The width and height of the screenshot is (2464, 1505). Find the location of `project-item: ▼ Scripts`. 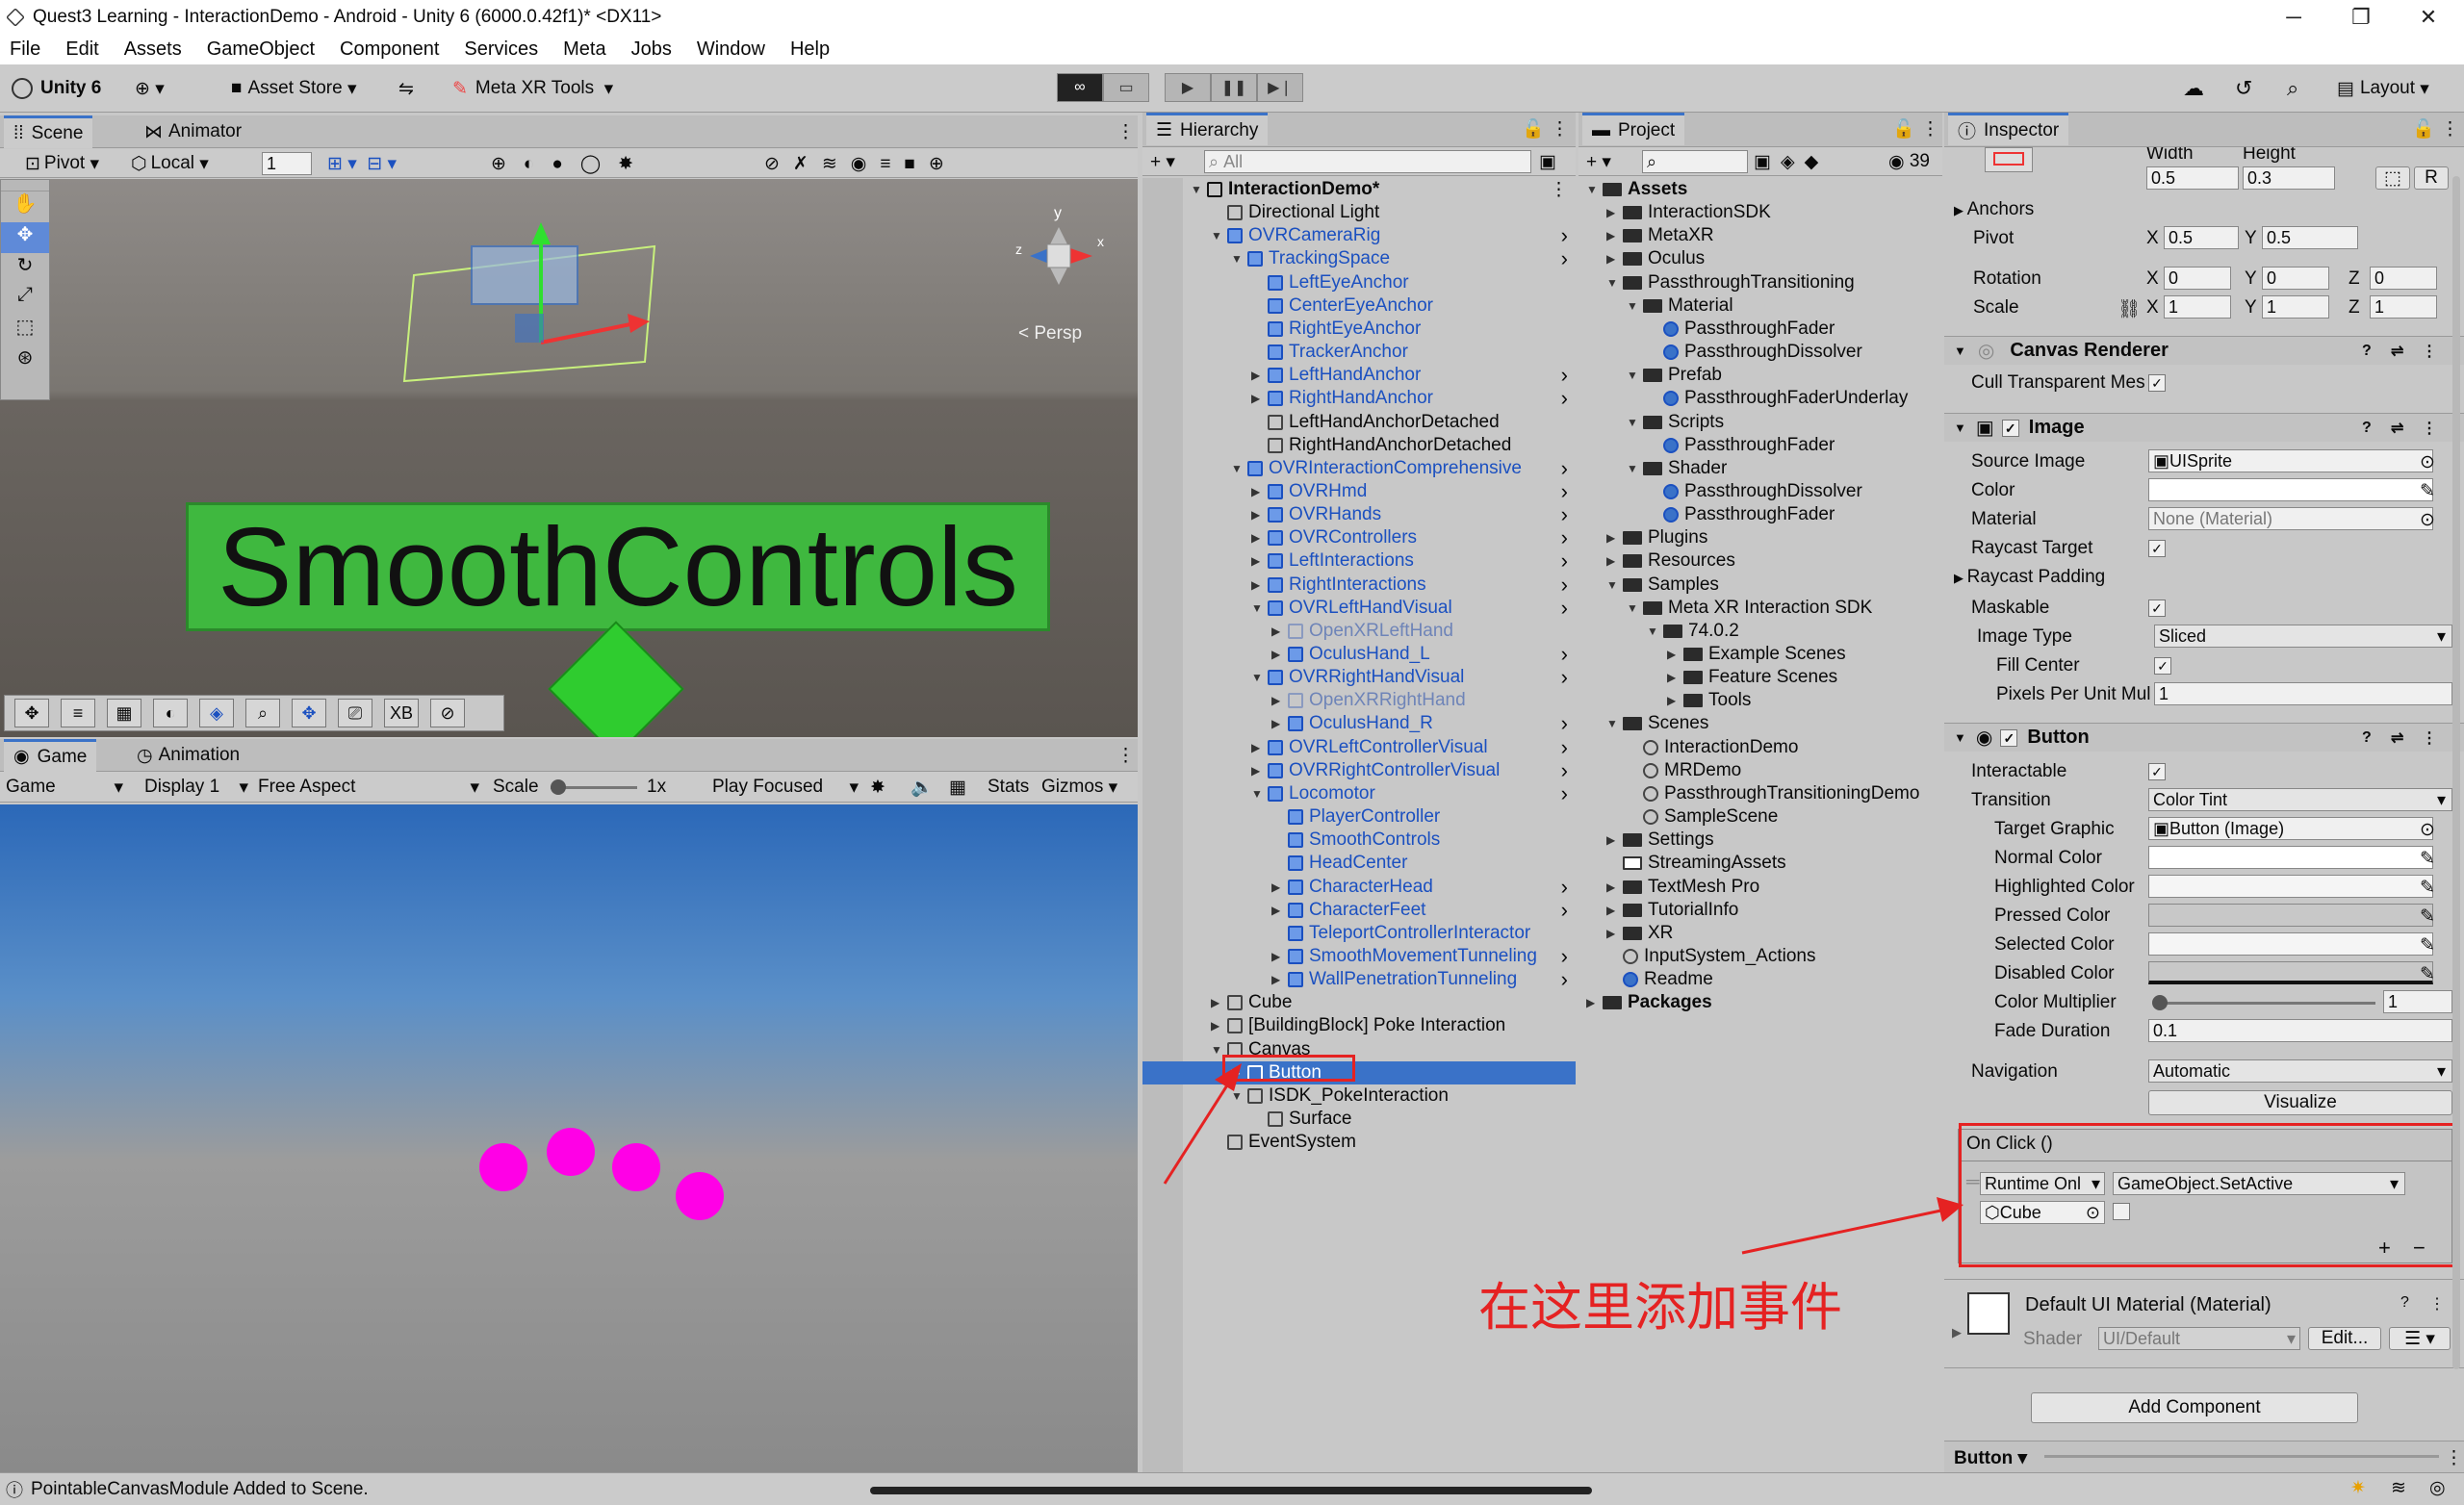

project-item: ▼ Scripts is located at coordinates (1651, 423).